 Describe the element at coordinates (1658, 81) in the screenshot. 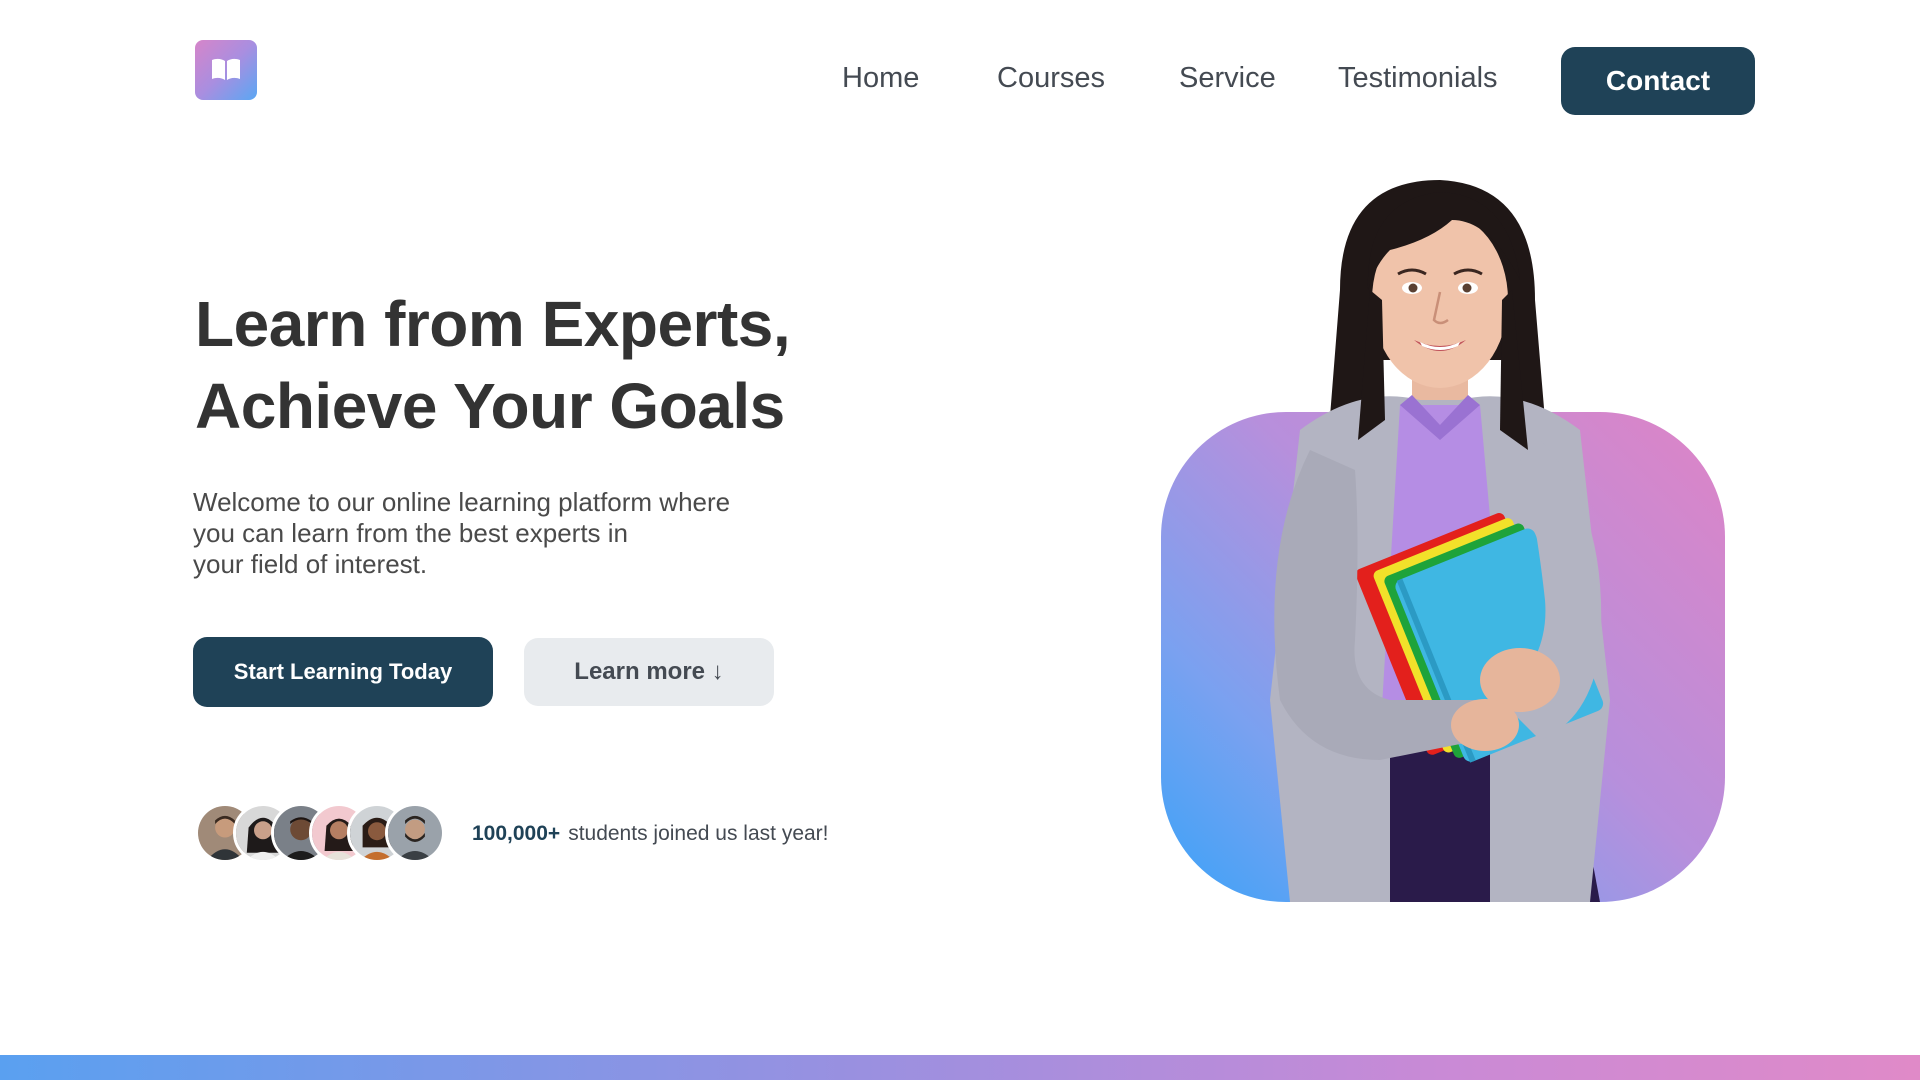

I see `contact-button: Contact` at that location.